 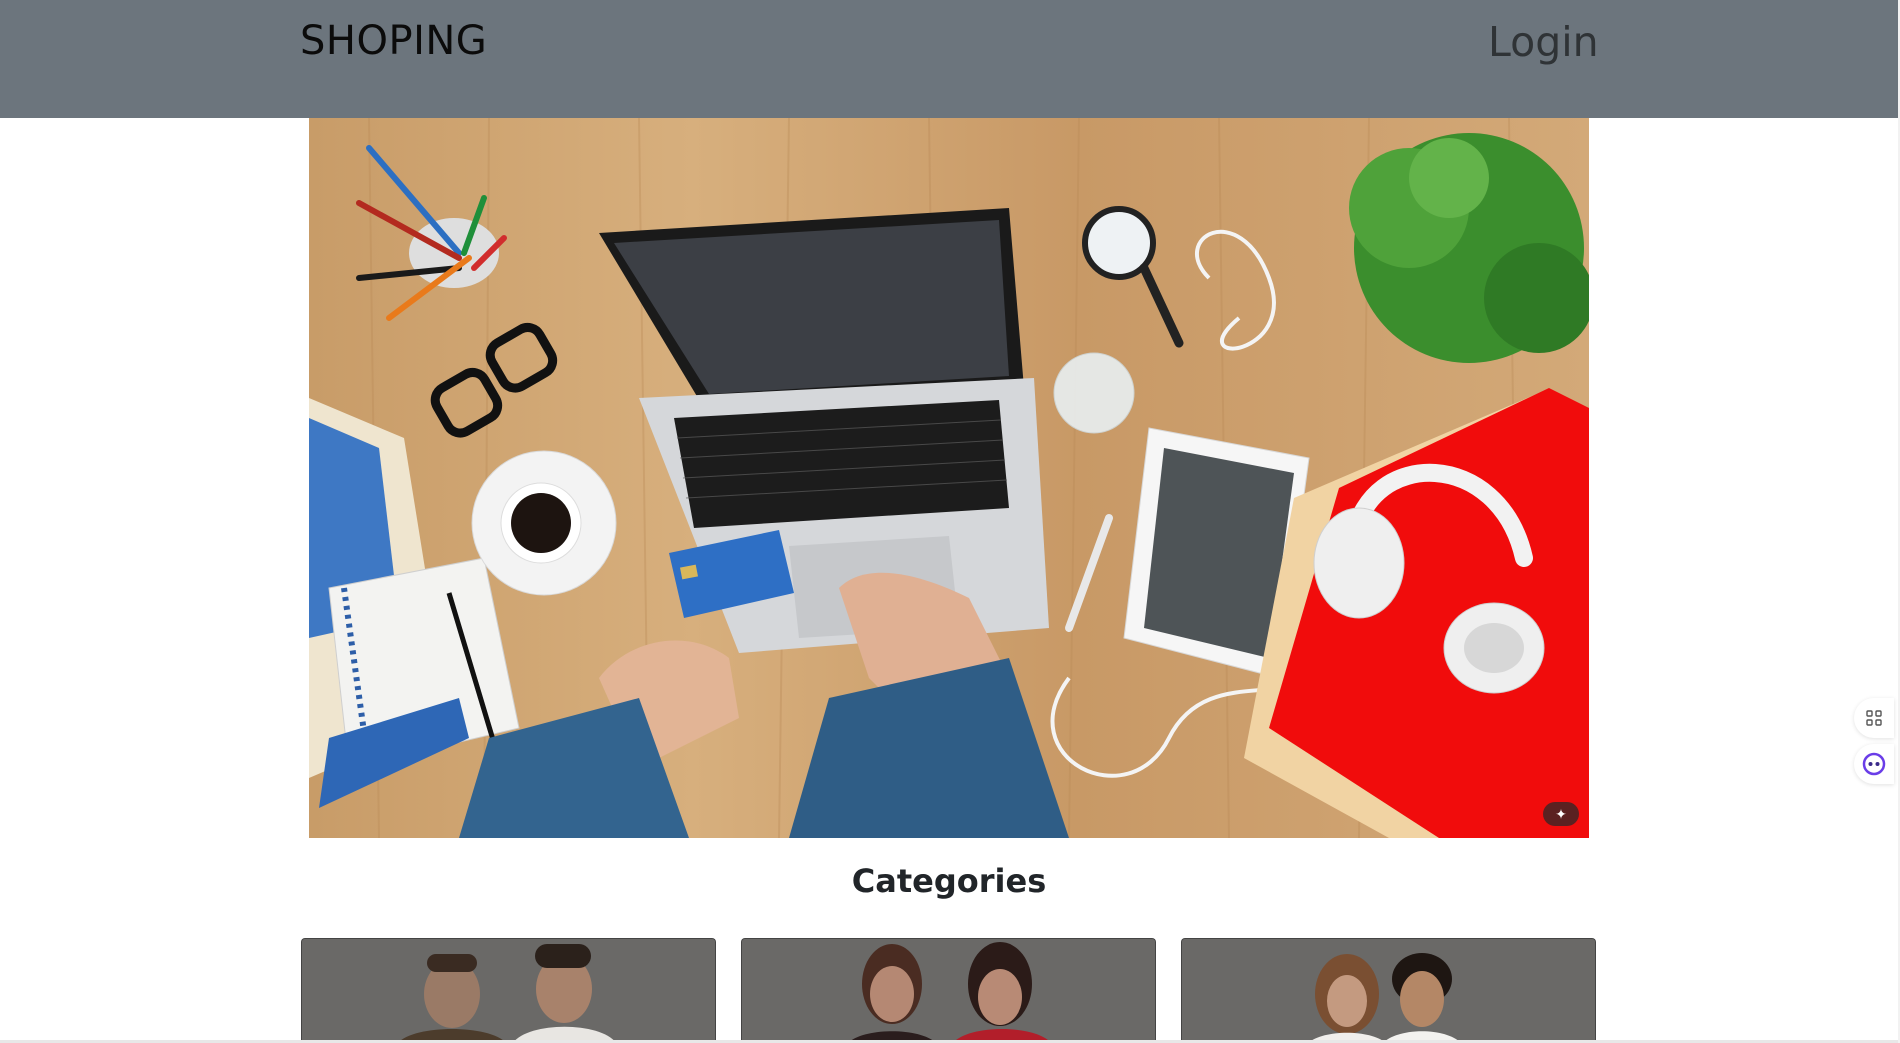 What do you see at coordinates (1543, 42) in the screenshot?
I see `login-link: Login` at bounding box center [1543, 42].